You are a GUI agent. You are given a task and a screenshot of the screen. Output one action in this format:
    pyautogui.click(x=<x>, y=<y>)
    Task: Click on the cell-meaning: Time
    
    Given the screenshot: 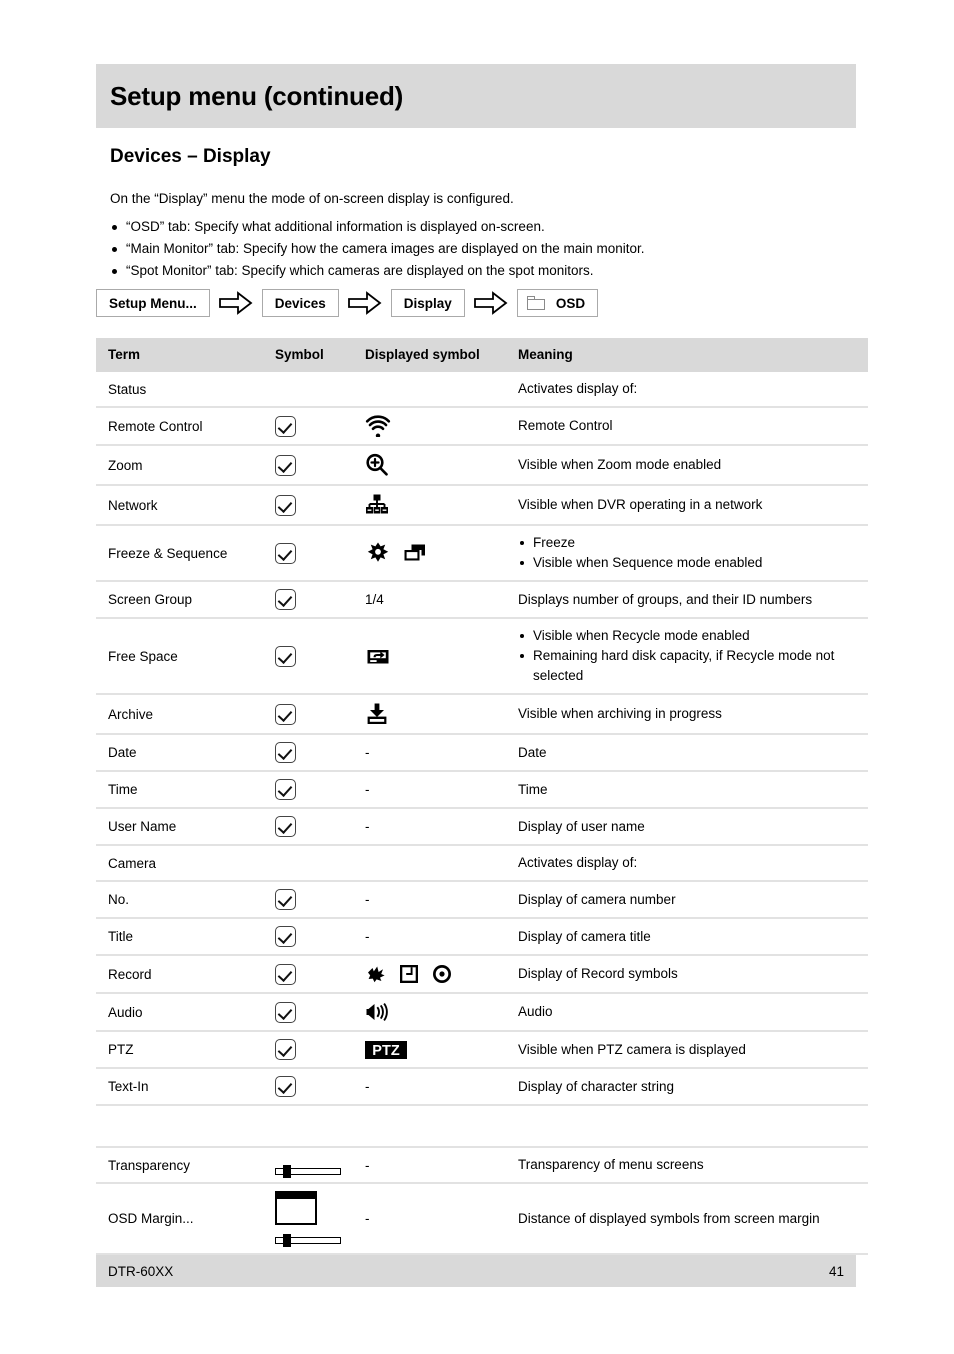 What is the action you would take?
    pyautogui.click(x=533, y=789)
    